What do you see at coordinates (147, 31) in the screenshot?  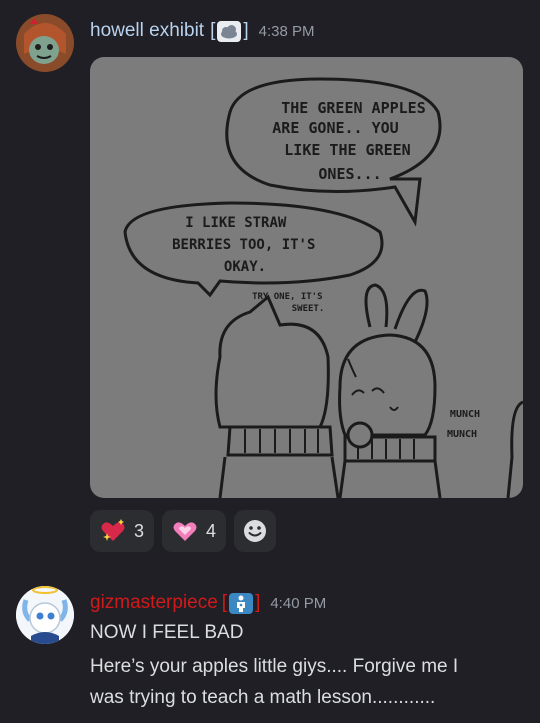 I see `username: howell exhibit` at bounding box center [147, 31].